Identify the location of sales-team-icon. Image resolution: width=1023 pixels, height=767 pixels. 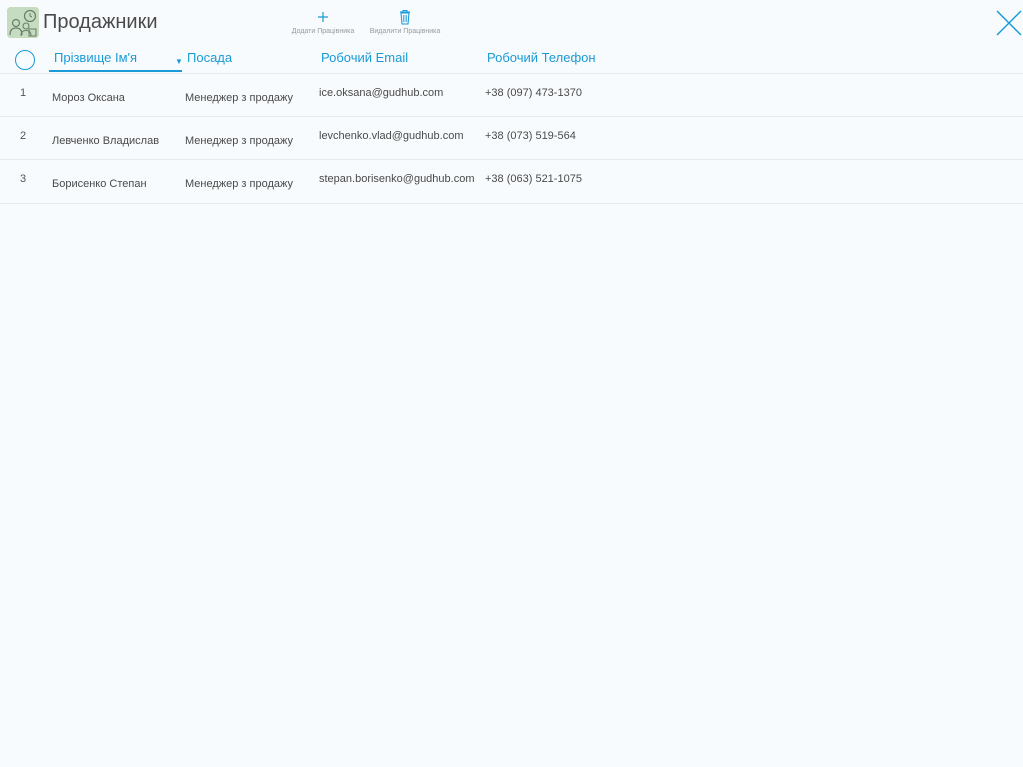
(23, 22).